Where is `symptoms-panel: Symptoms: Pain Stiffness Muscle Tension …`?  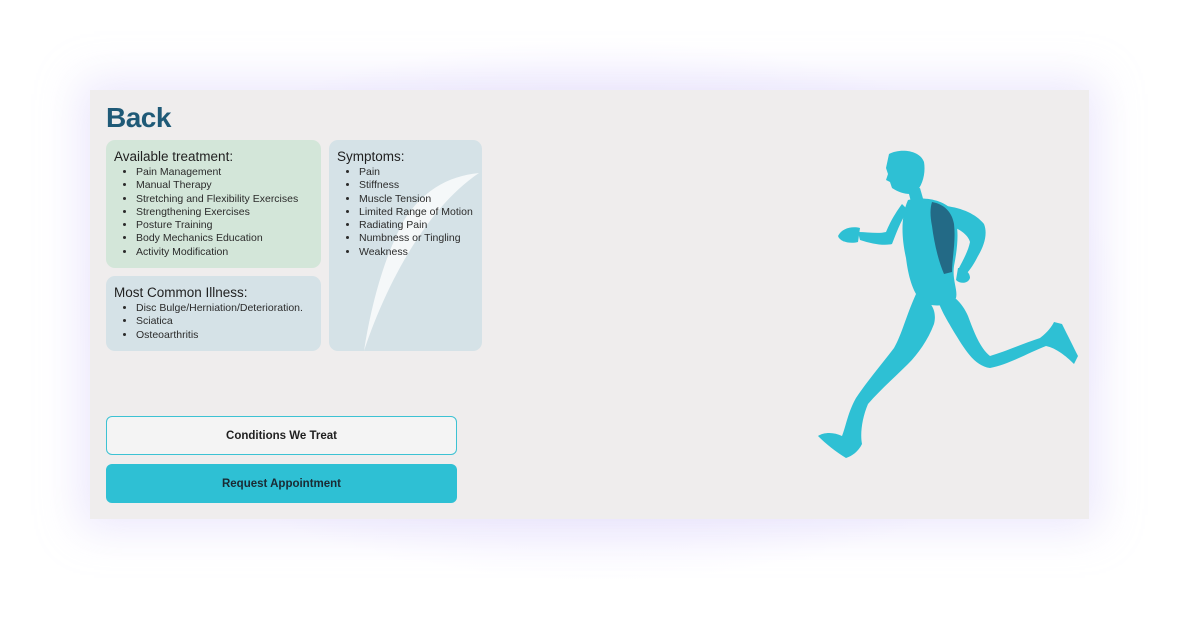
symptoms-panel: Symptoms: Pain Stiffness Muscle Tension … is located at coordinates (405, 245).